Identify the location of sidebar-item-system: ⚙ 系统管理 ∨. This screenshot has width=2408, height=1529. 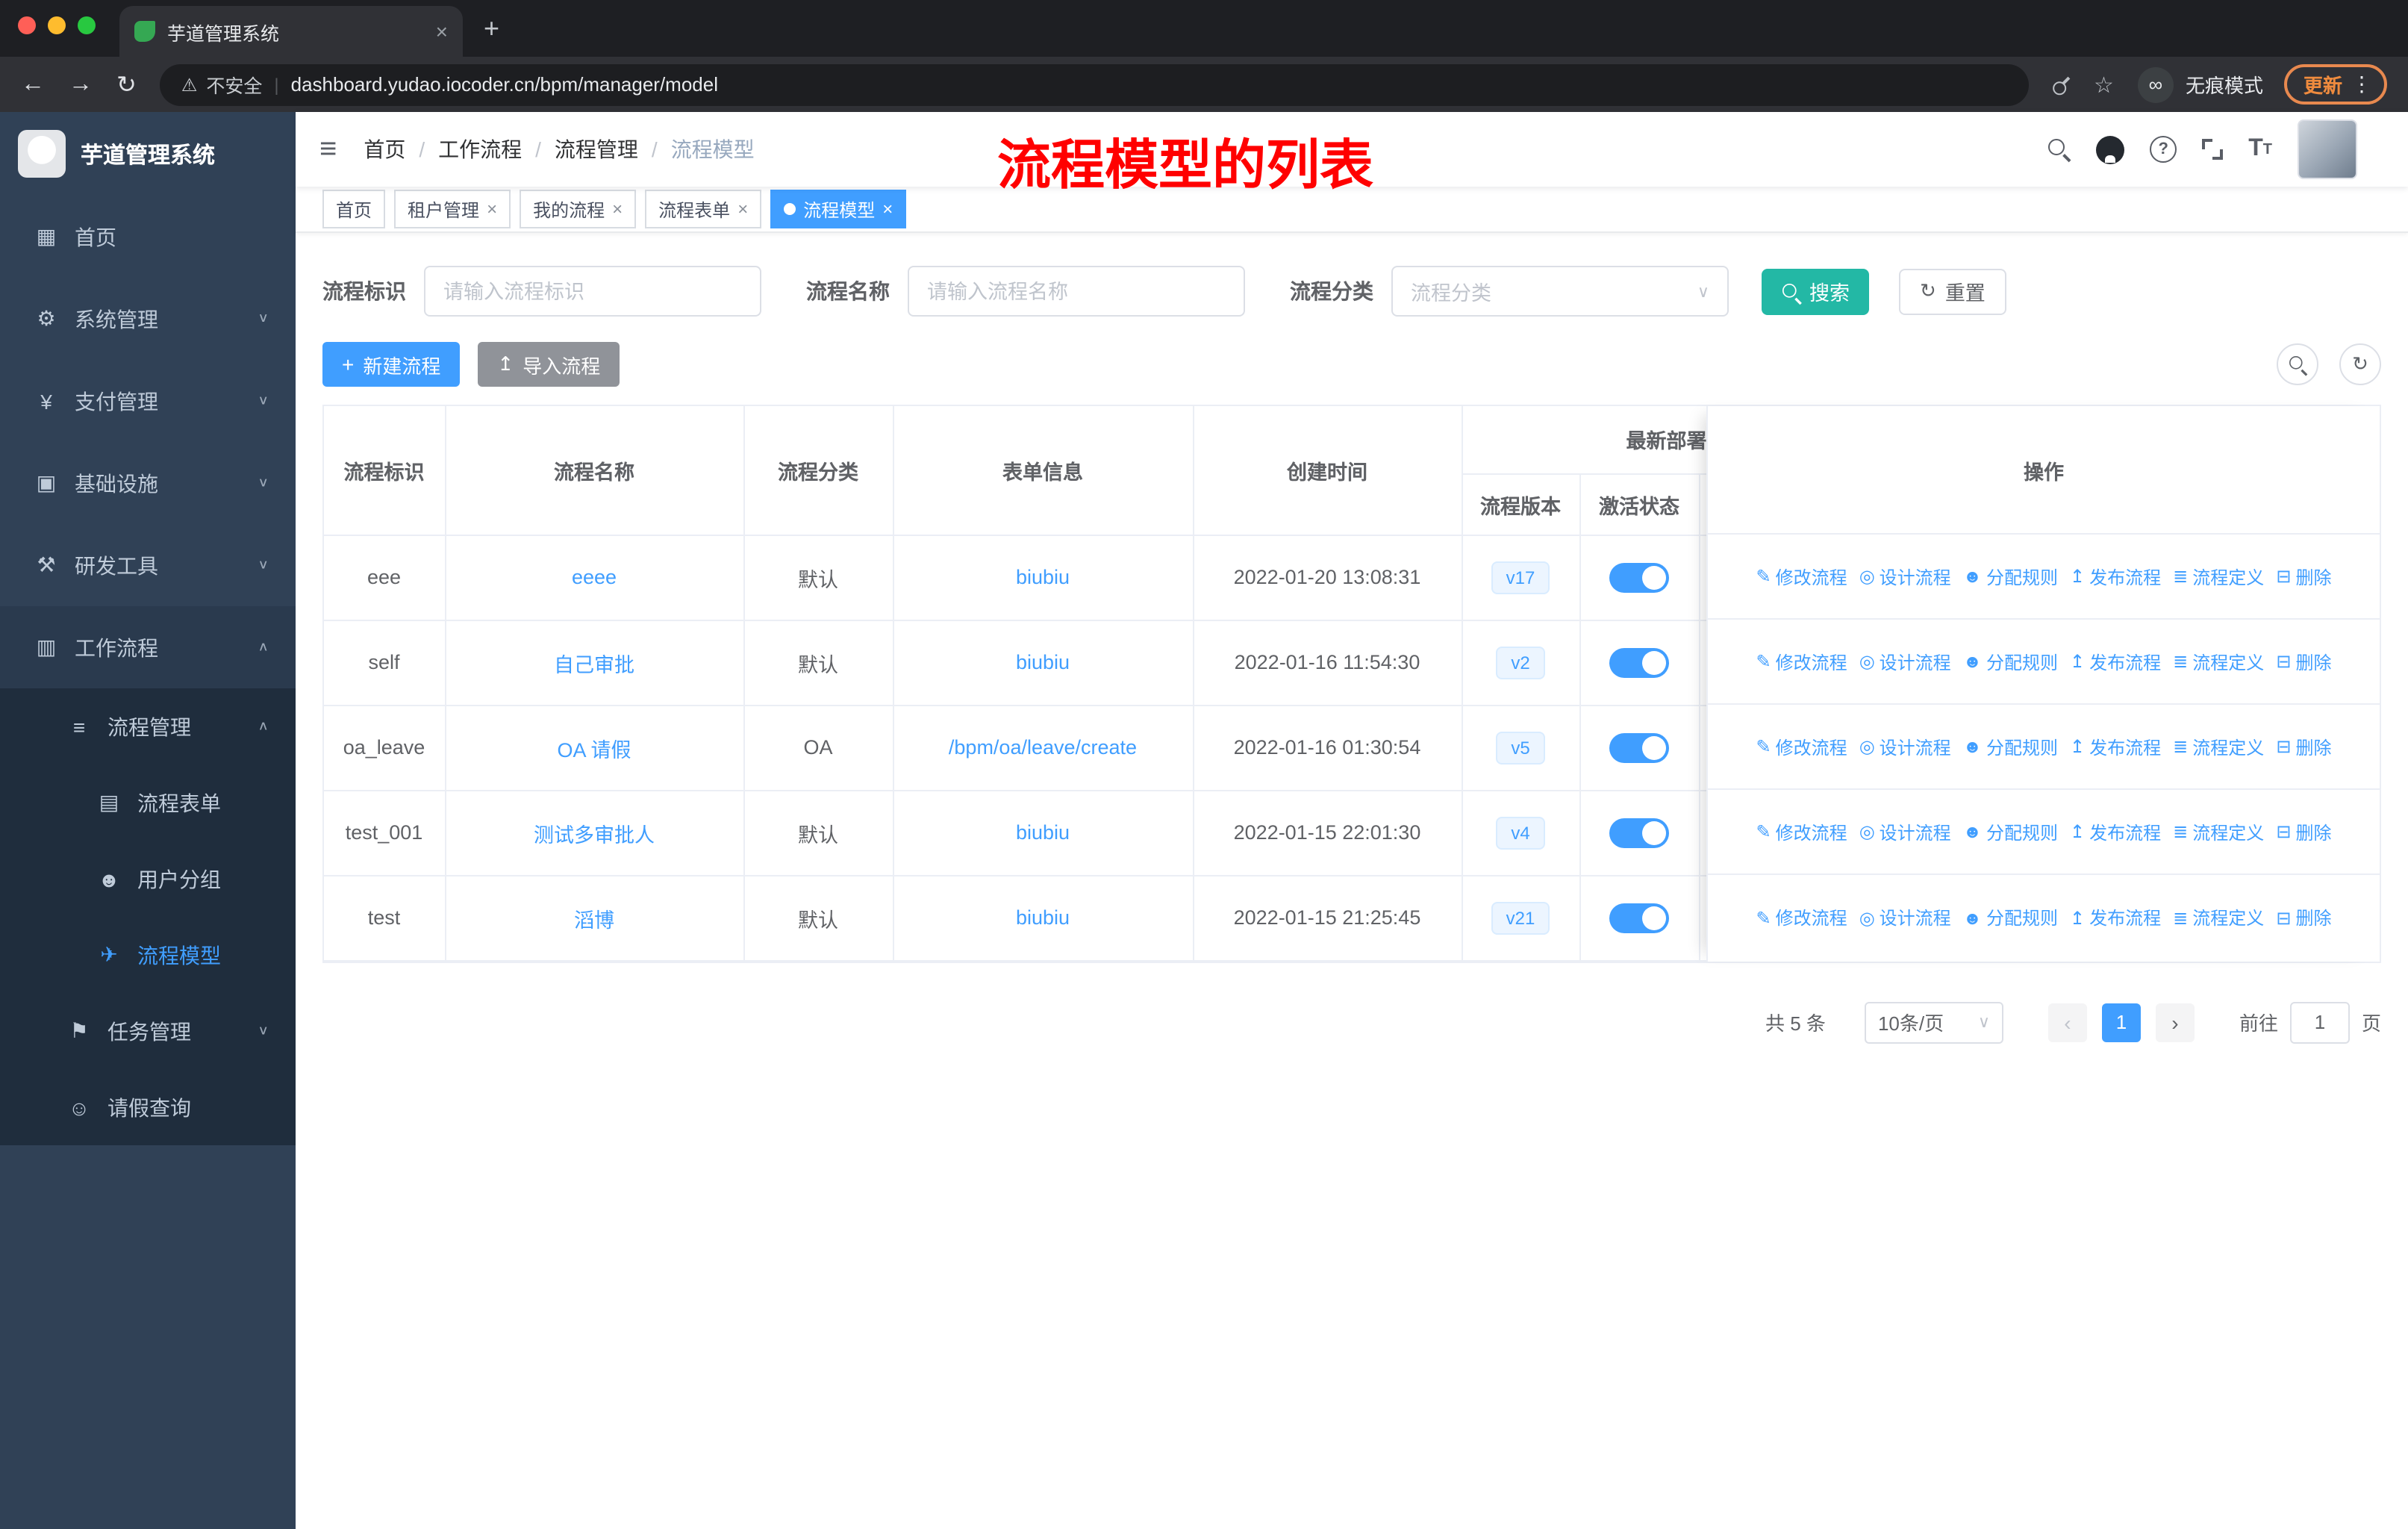
(148, 319).